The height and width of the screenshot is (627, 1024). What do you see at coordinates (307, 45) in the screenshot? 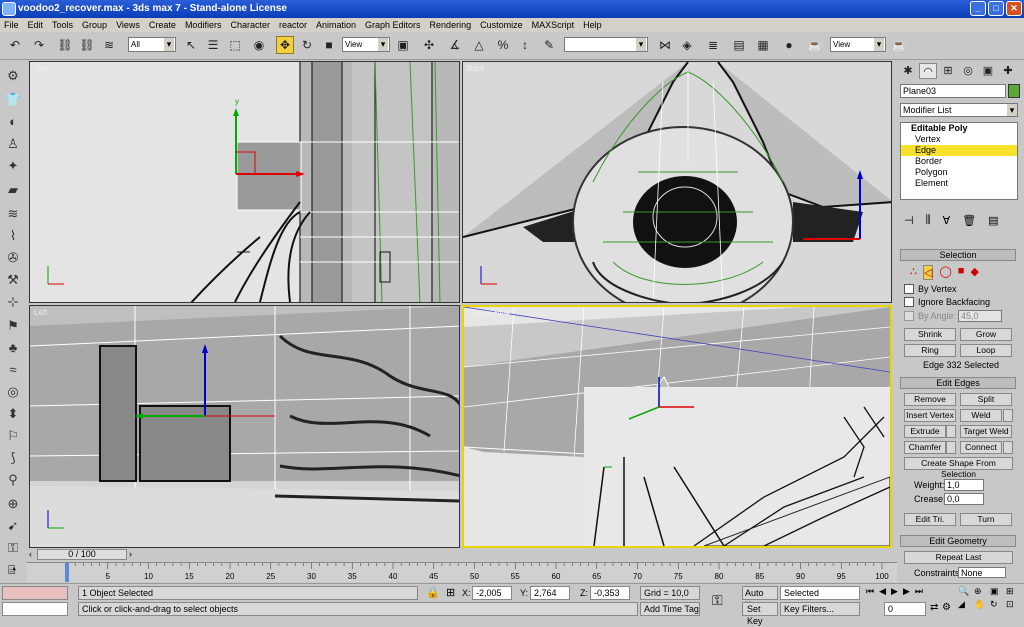
I see `select-rotate-icon: ↻` at bounding box center [307, 45].